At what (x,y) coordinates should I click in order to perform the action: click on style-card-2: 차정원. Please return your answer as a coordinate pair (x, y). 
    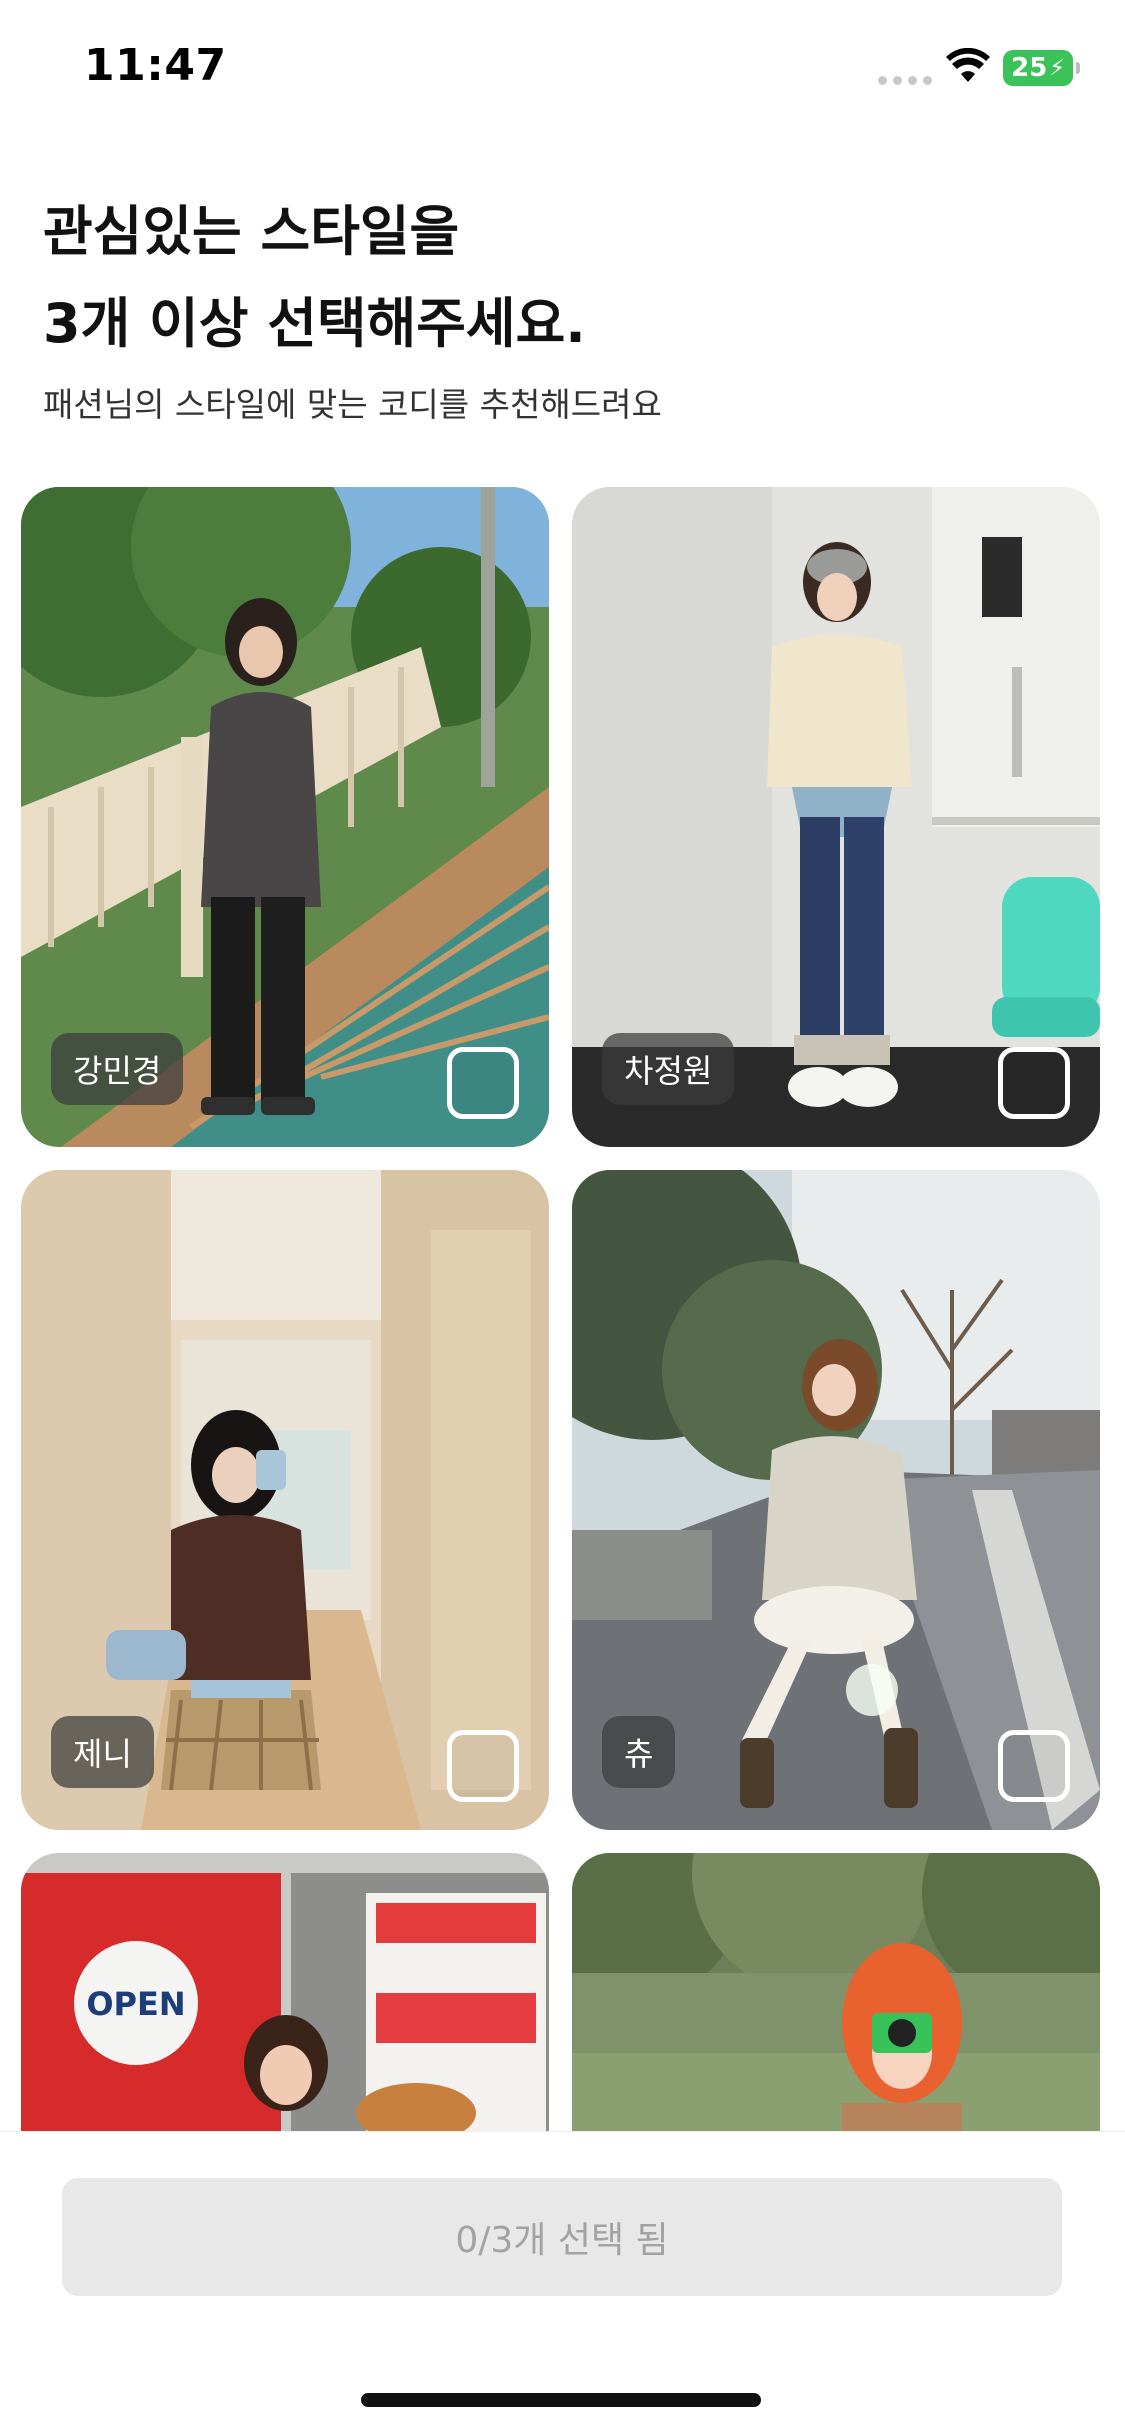
    Looking at the image, I should click on (836, 817).